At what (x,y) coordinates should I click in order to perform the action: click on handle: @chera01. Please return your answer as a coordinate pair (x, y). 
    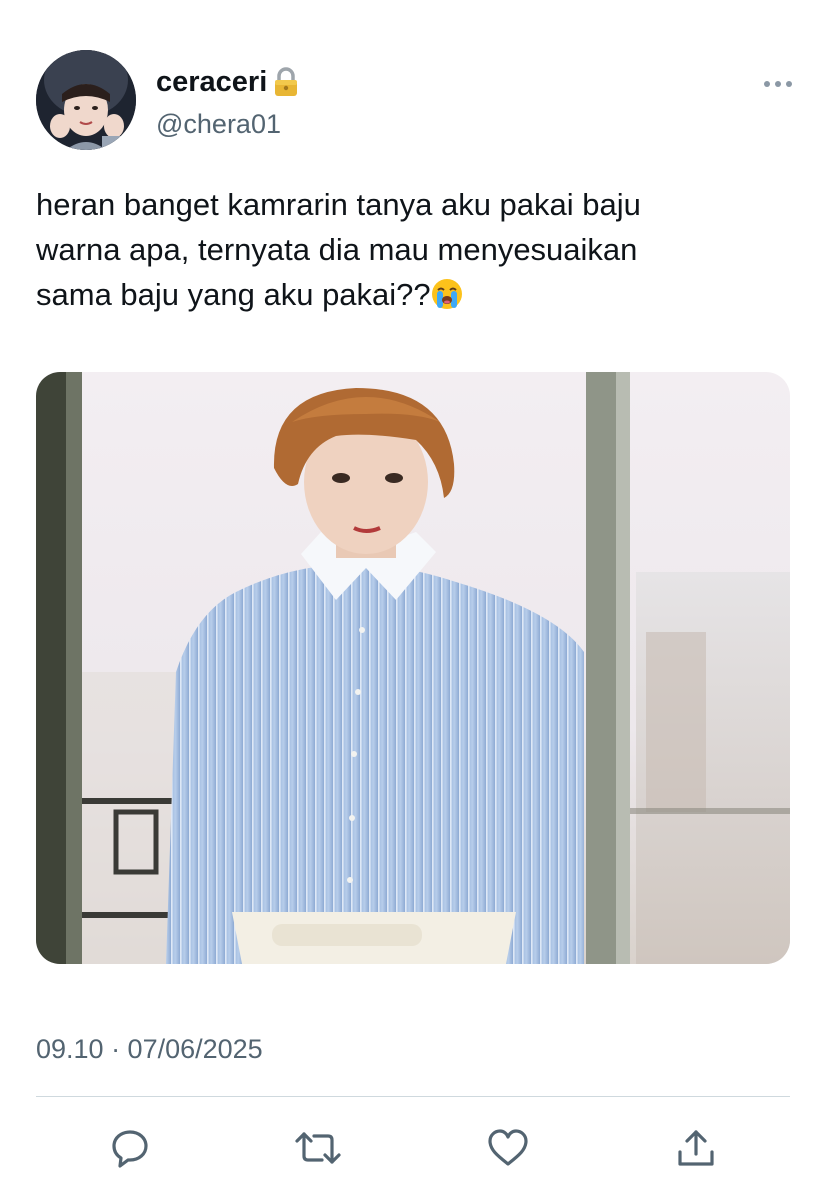
    Looking at the image, I should click on (218, 124).